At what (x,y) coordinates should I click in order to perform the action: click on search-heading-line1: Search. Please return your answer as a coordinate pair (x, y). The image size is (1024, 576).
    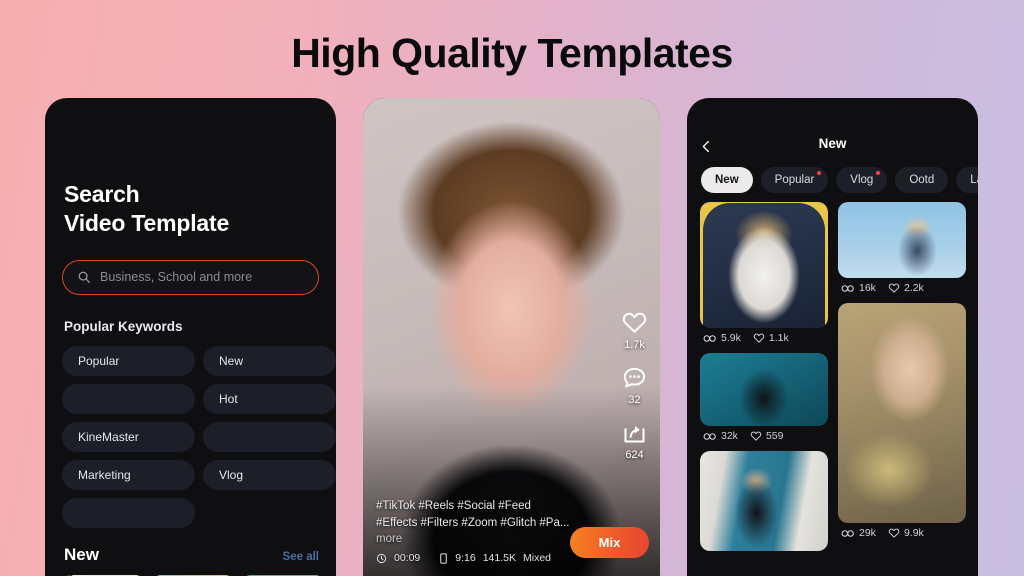
    Looking at the image, I should click on (102, 194).